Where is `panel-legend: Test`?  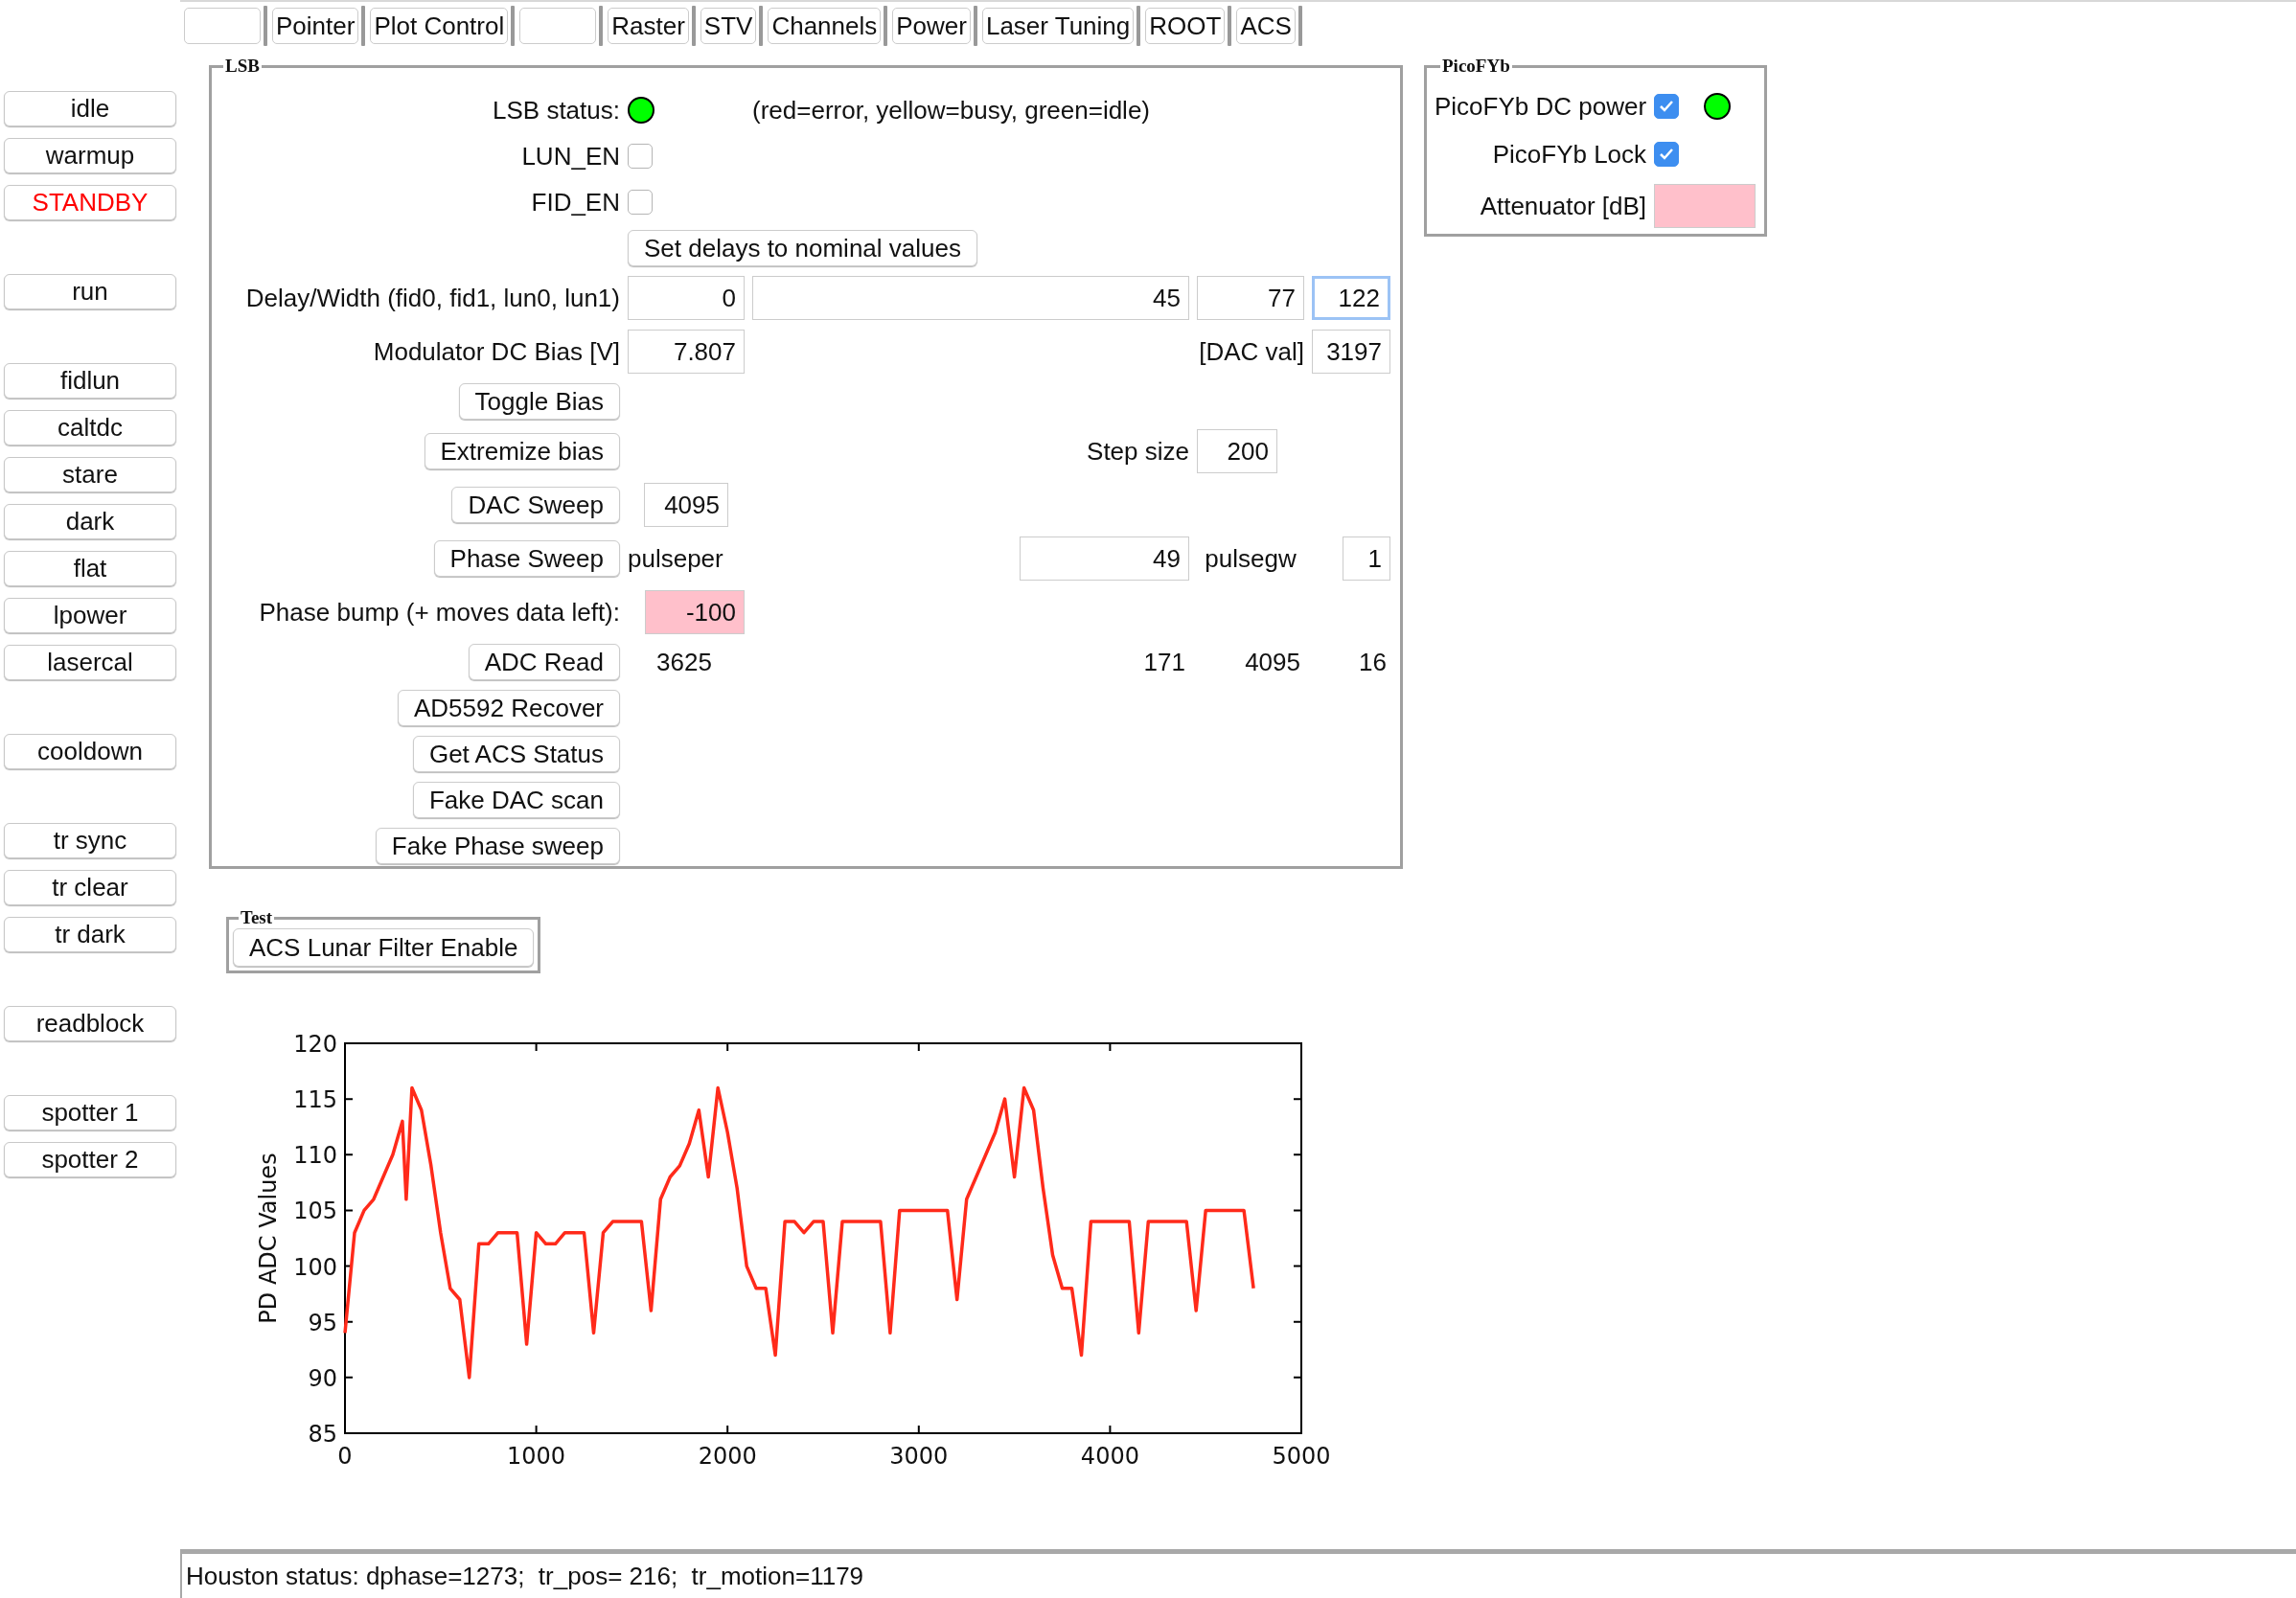
panel-legend: Test is located at coordinates (257, 918).